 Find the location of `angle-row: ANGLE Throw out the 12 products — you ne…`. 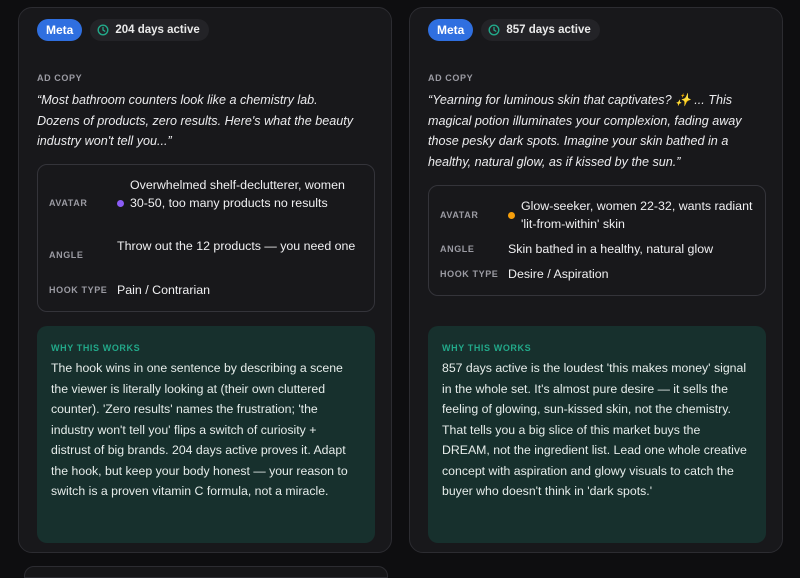

angle-row: ANGLE Throw out the 12 products — you ne… is located at coordinates (206, 248).